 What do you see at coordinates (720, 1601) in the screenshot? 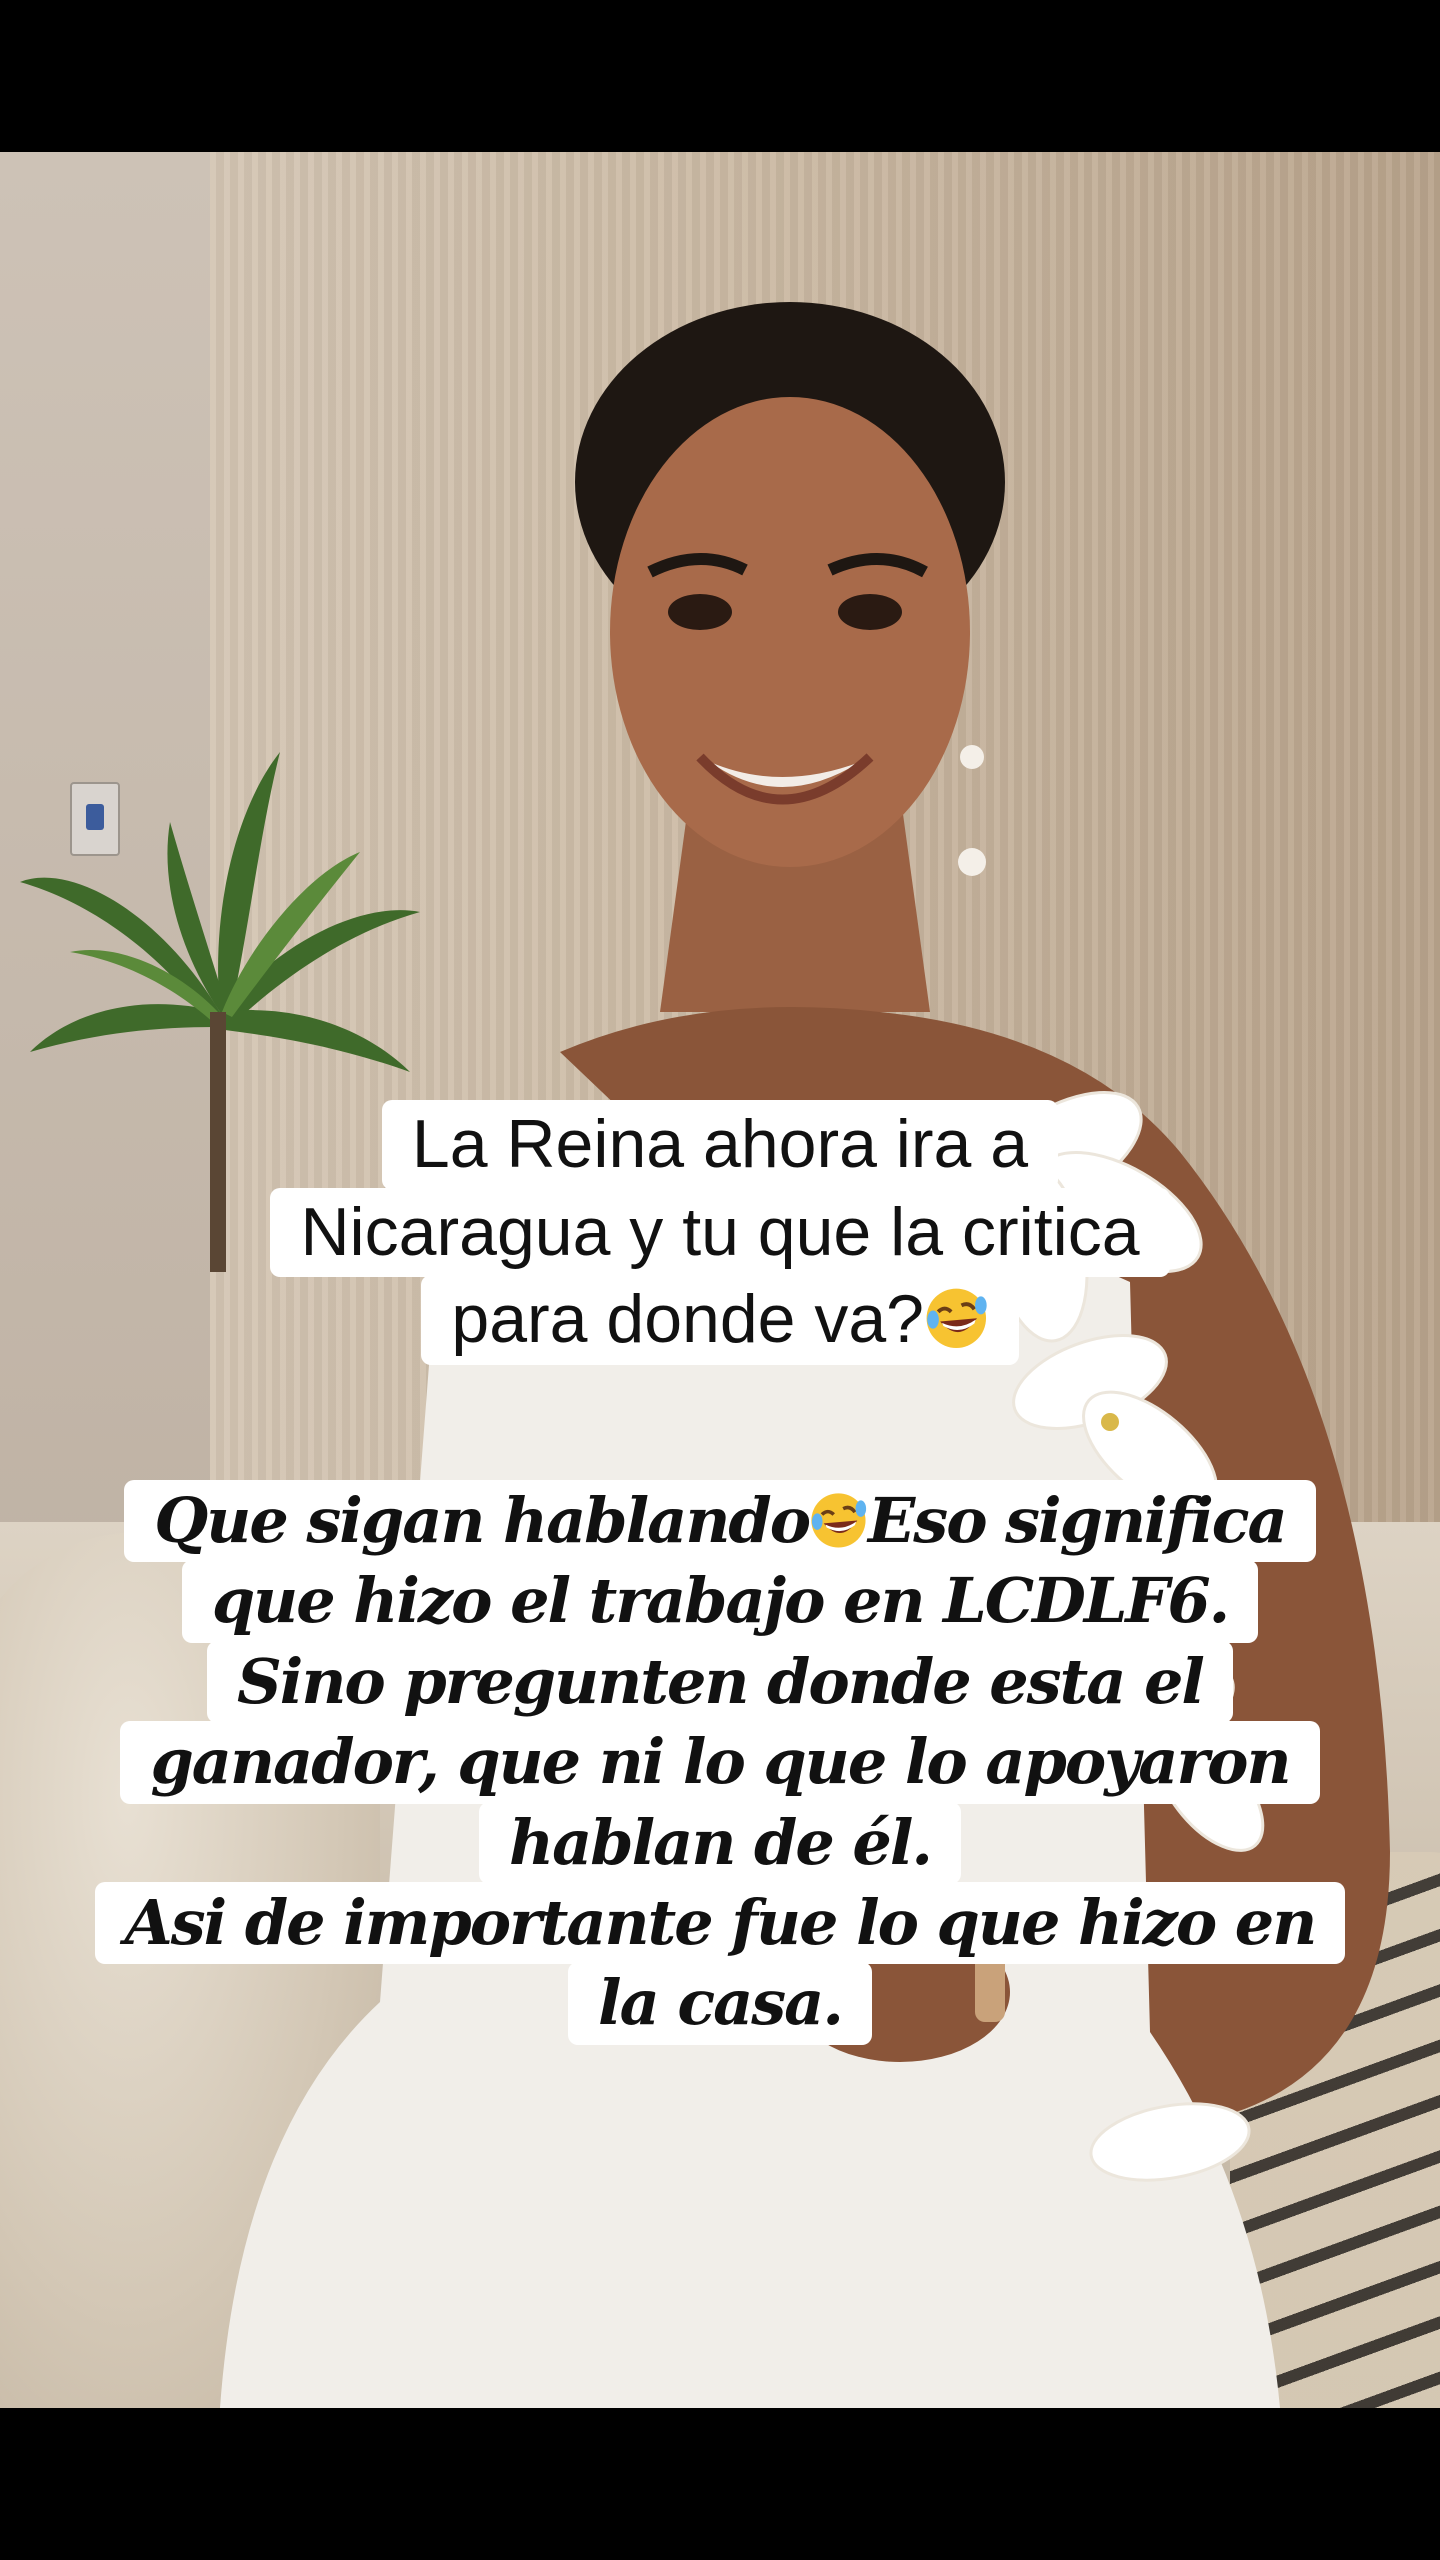
I see `caption-main-line-2: que hizo el trabajo en LCDLF6.` at bounding box center [720, 1601].